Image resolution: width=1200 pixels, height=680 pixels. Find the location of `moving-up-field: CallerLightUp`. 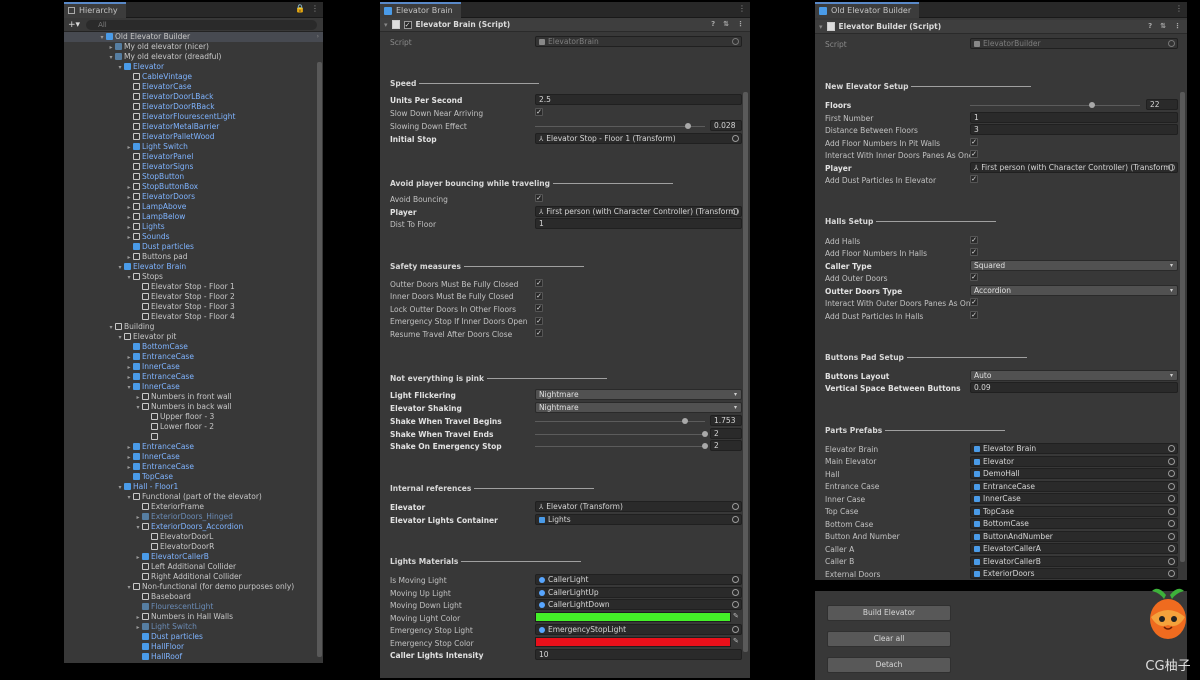

moving-up-field: CallerLightUp is located at coordinates (638, 592).